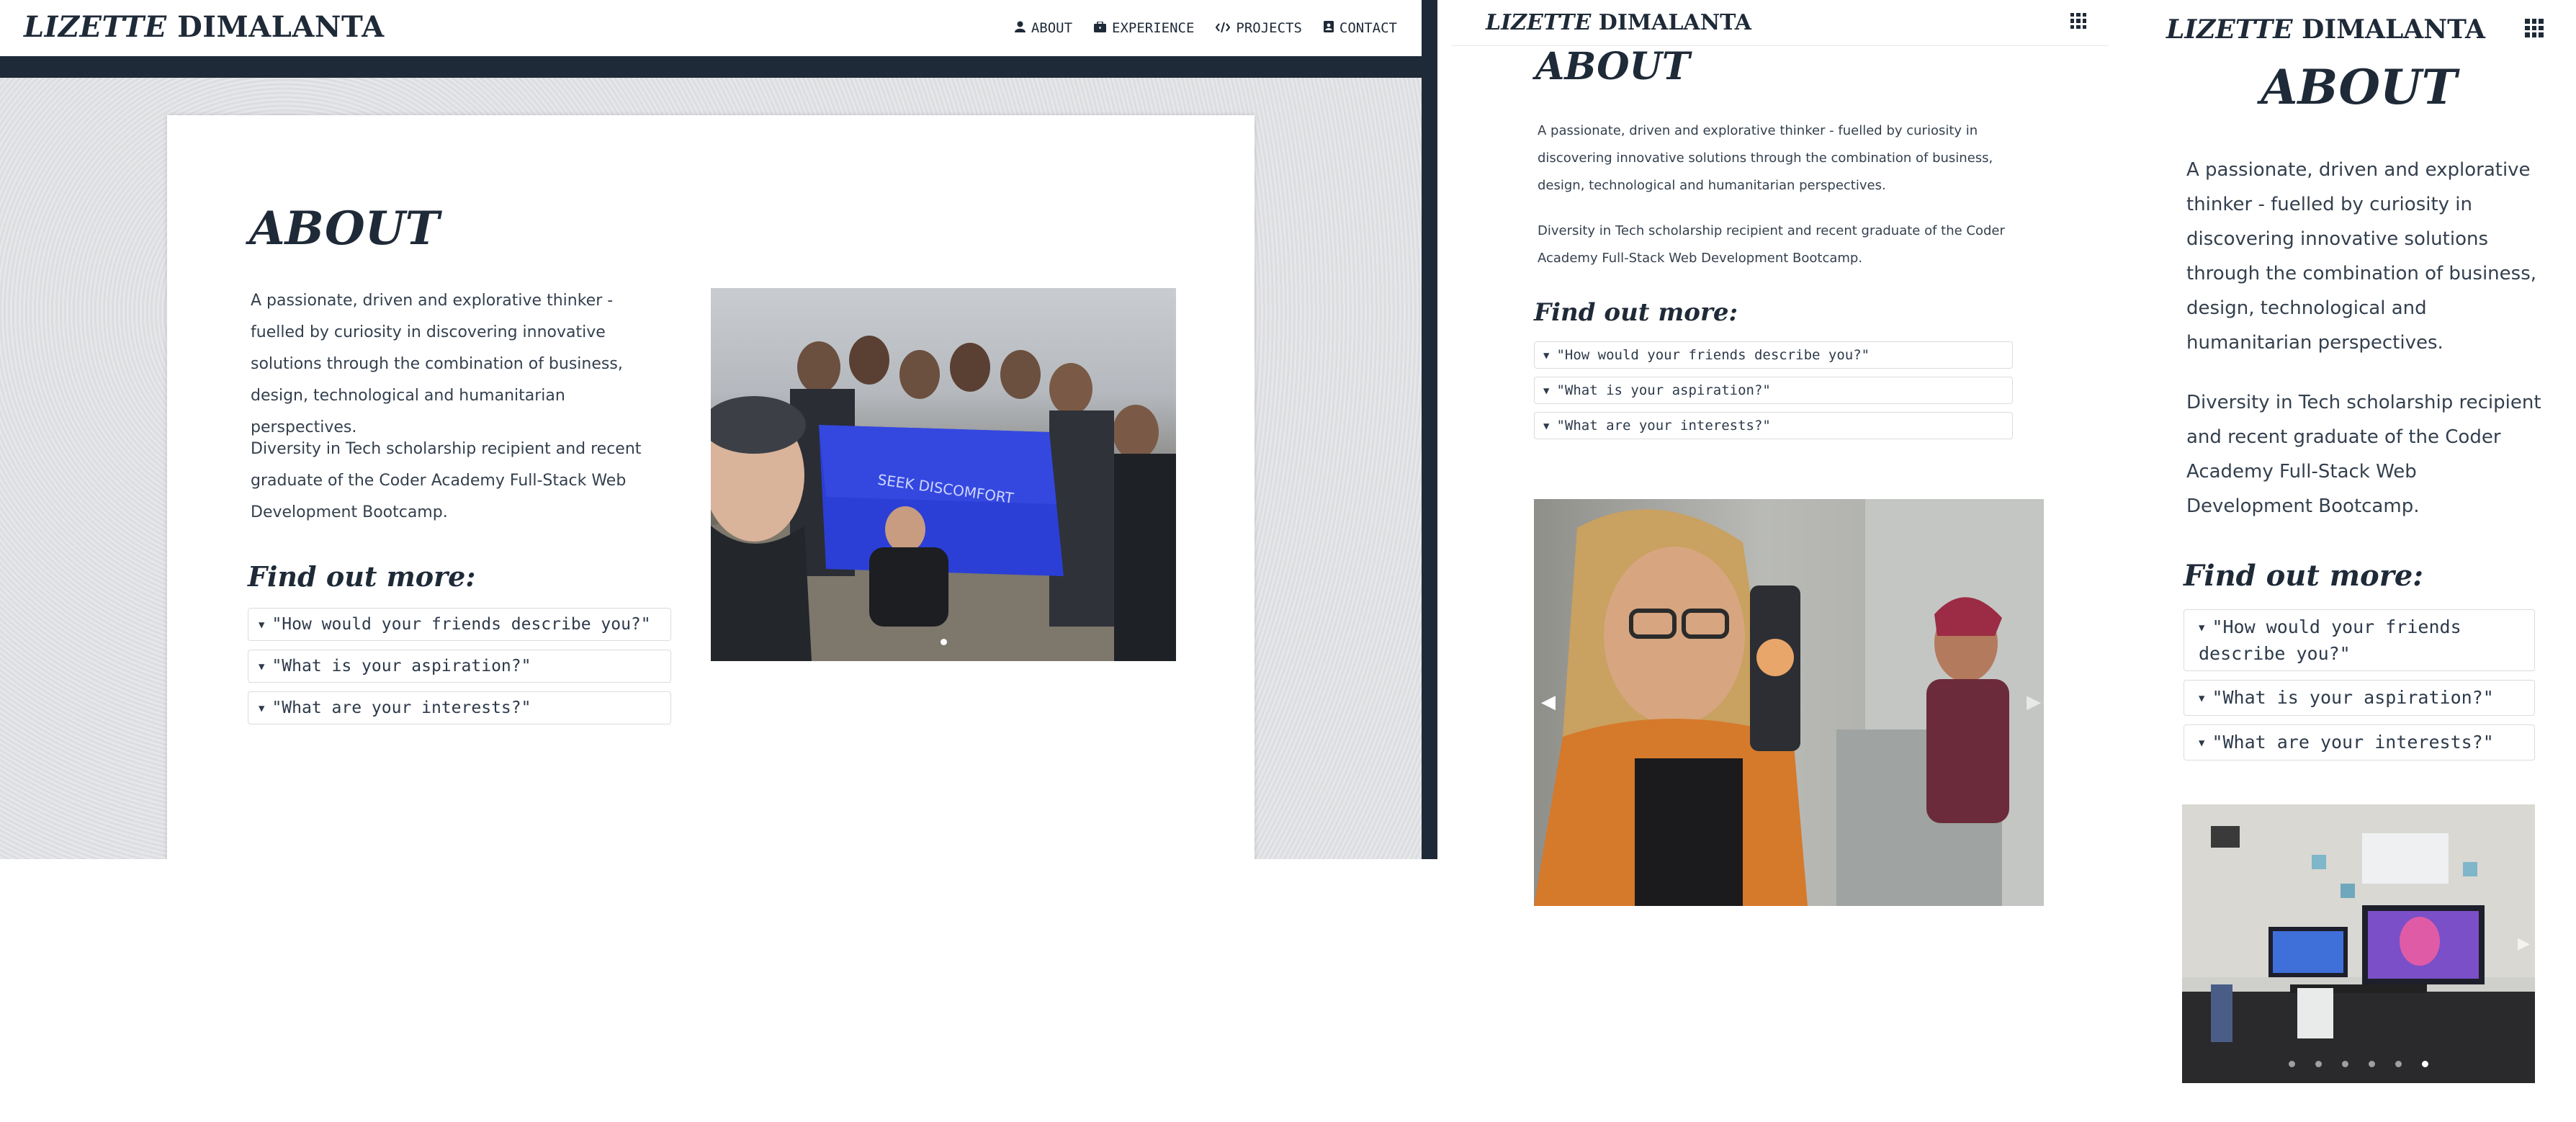 The width and height of the screenshot is (2576, 1122). I want to click on nav-item-about: ABOUT, so click(1043, 28).